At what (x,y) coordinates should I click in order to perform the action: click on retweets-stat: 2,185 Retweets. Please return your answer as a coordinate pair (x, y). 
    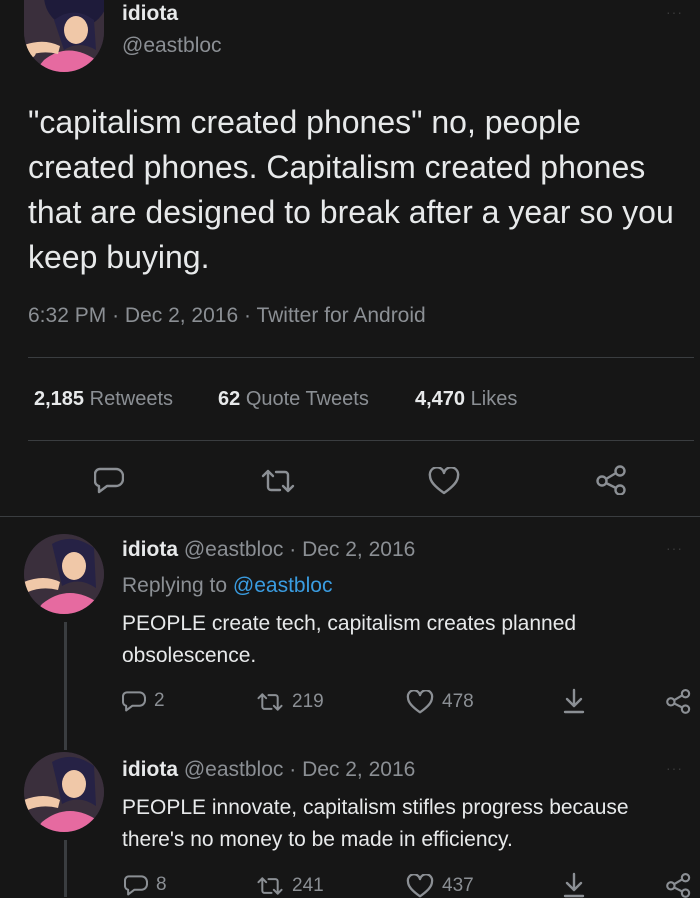
    Looking at the image, I should click on (103, 399).